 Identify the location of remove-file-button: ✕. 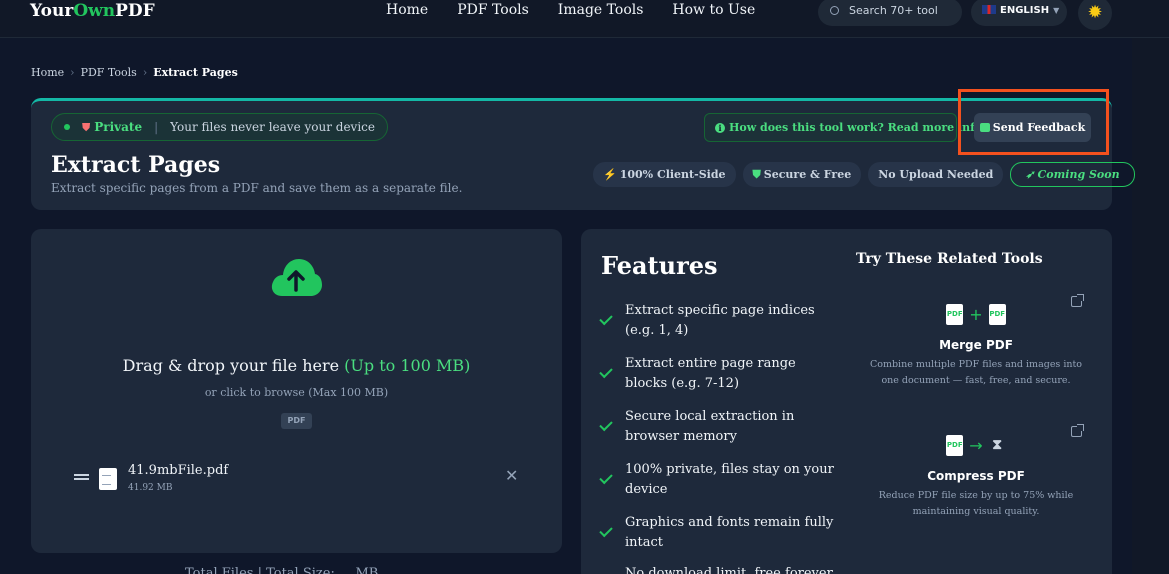
(511, 475).